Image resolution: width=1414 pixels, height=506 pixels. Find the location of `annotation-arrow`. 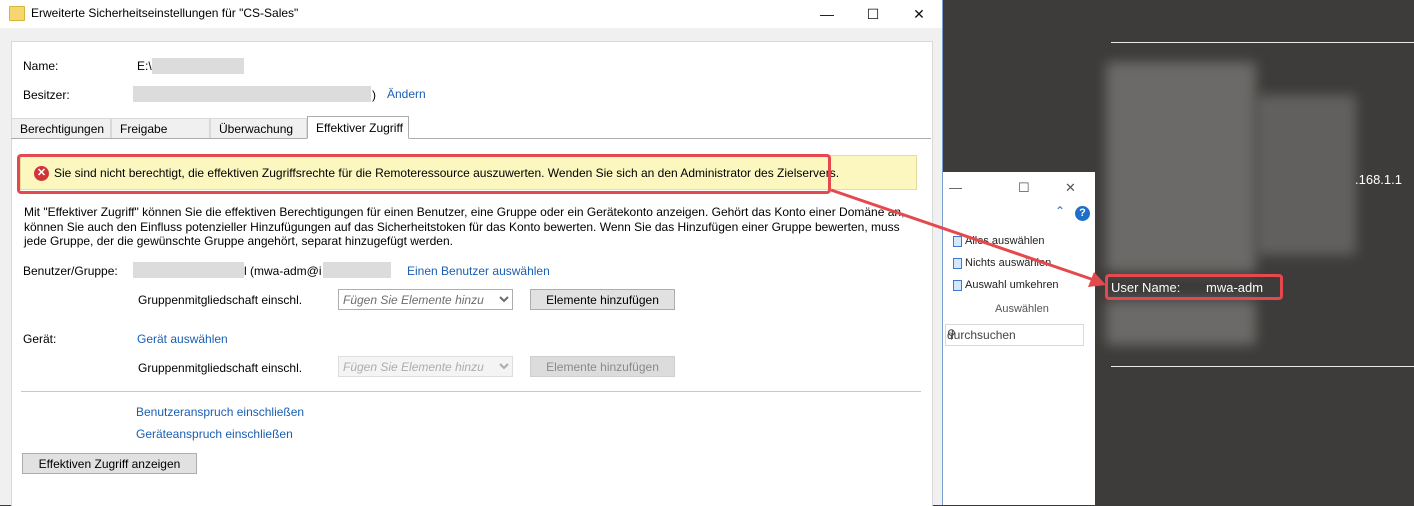

annotation-arrow is located at coordinates (968, 237).